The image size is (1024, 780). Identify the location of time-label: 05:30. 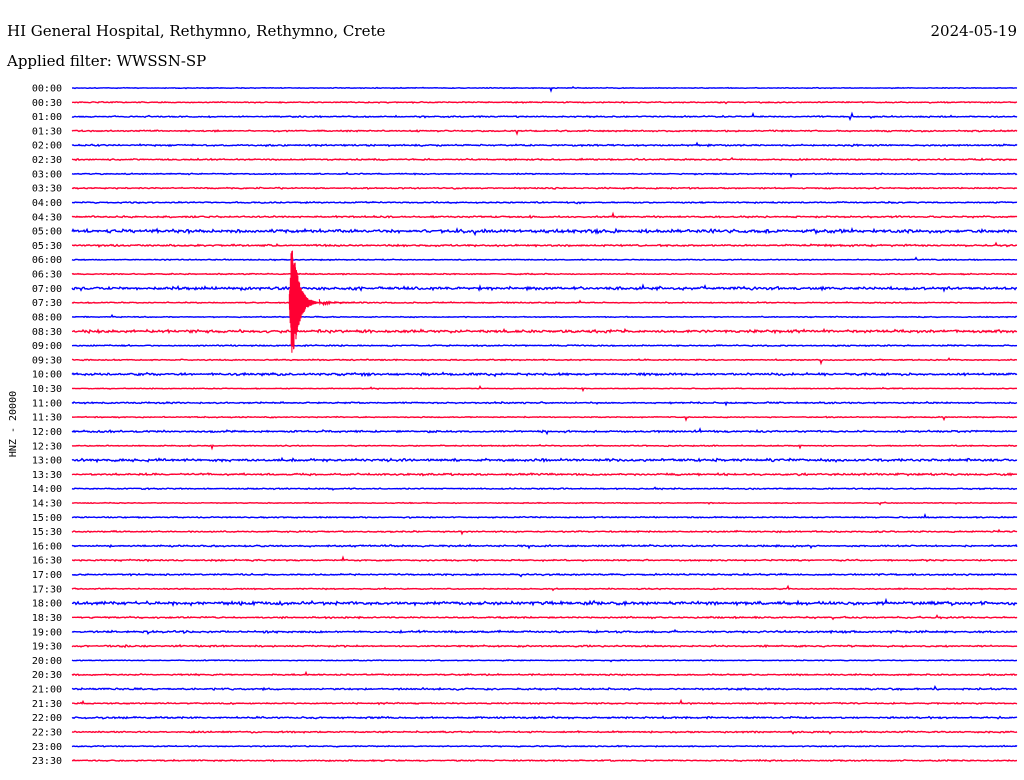
(47, 246).